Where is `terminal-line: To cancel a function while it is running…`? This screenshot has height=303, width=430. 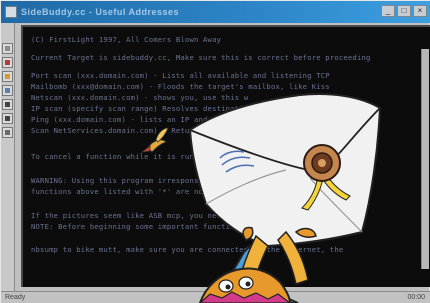 terminal-line: To cancel a function while it is running… is located at coordinates (153, 156).